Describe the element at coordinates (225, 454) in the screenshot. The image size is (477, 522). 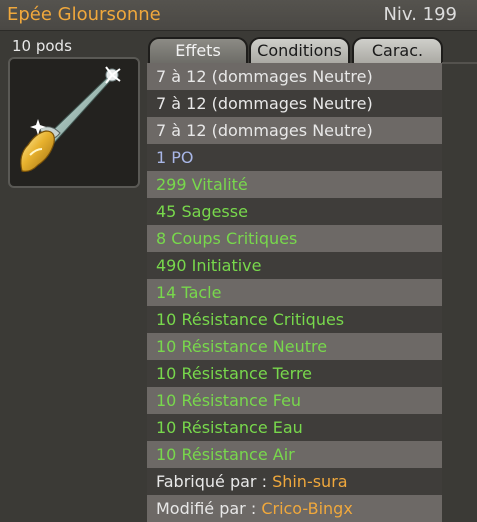
I see `effect-text: 10 Résistance Air` at that location.